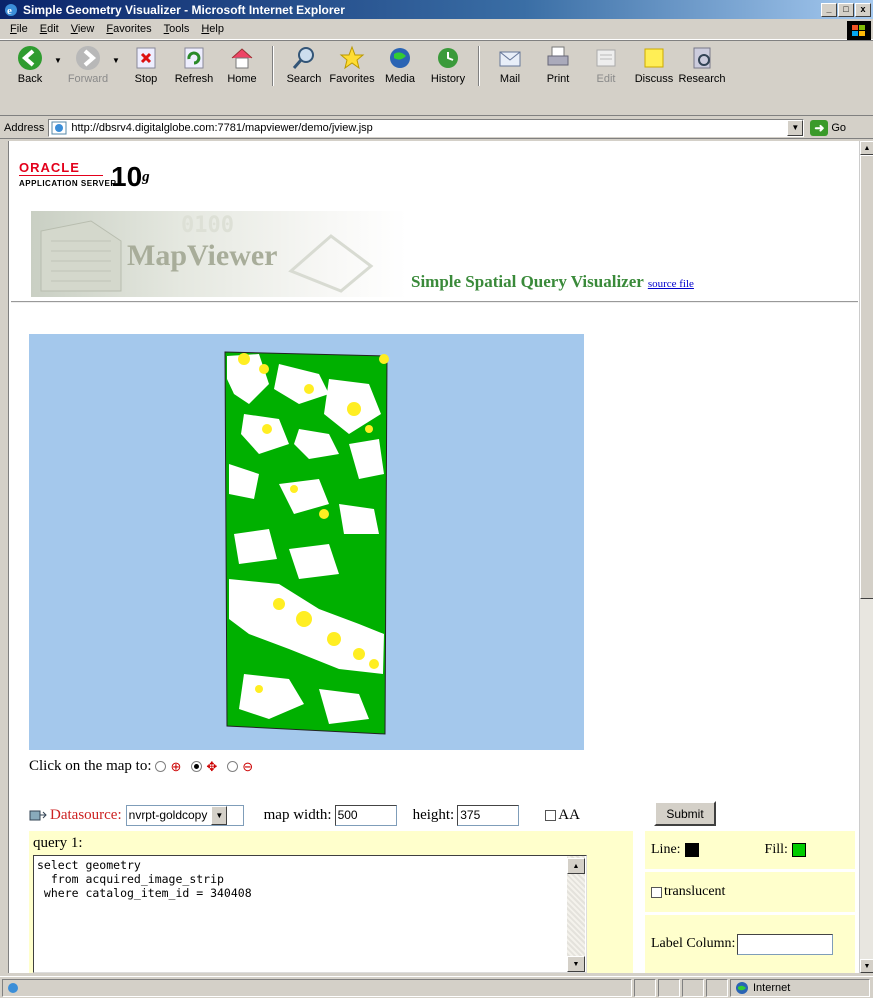  I want to click on menu-edit: Edit, so click(49, 29).